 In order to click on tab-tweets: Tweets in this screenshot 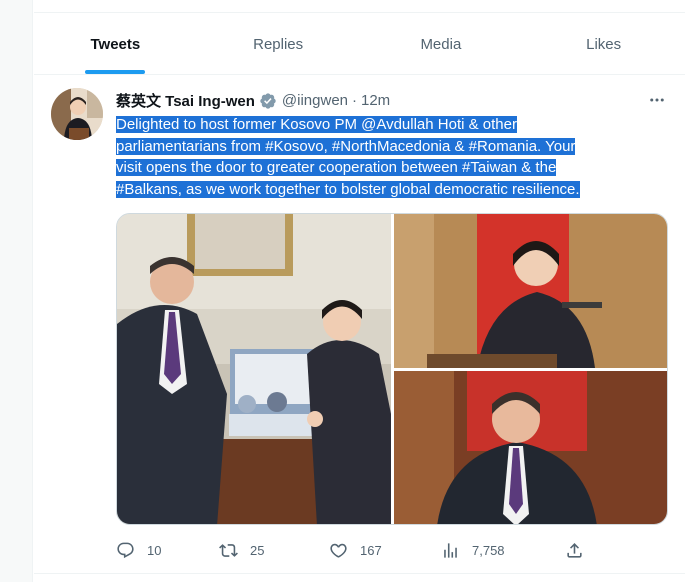, I will do `click(115, 44)`.